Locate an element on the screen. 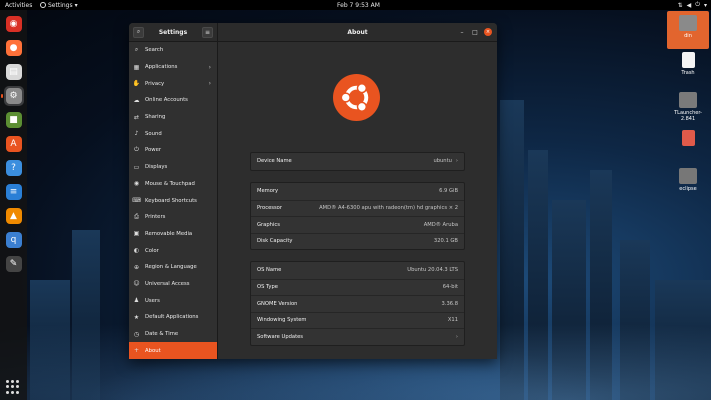  sidebar-item-printers: ⎙ Printers is located at coordinates (173, 217).